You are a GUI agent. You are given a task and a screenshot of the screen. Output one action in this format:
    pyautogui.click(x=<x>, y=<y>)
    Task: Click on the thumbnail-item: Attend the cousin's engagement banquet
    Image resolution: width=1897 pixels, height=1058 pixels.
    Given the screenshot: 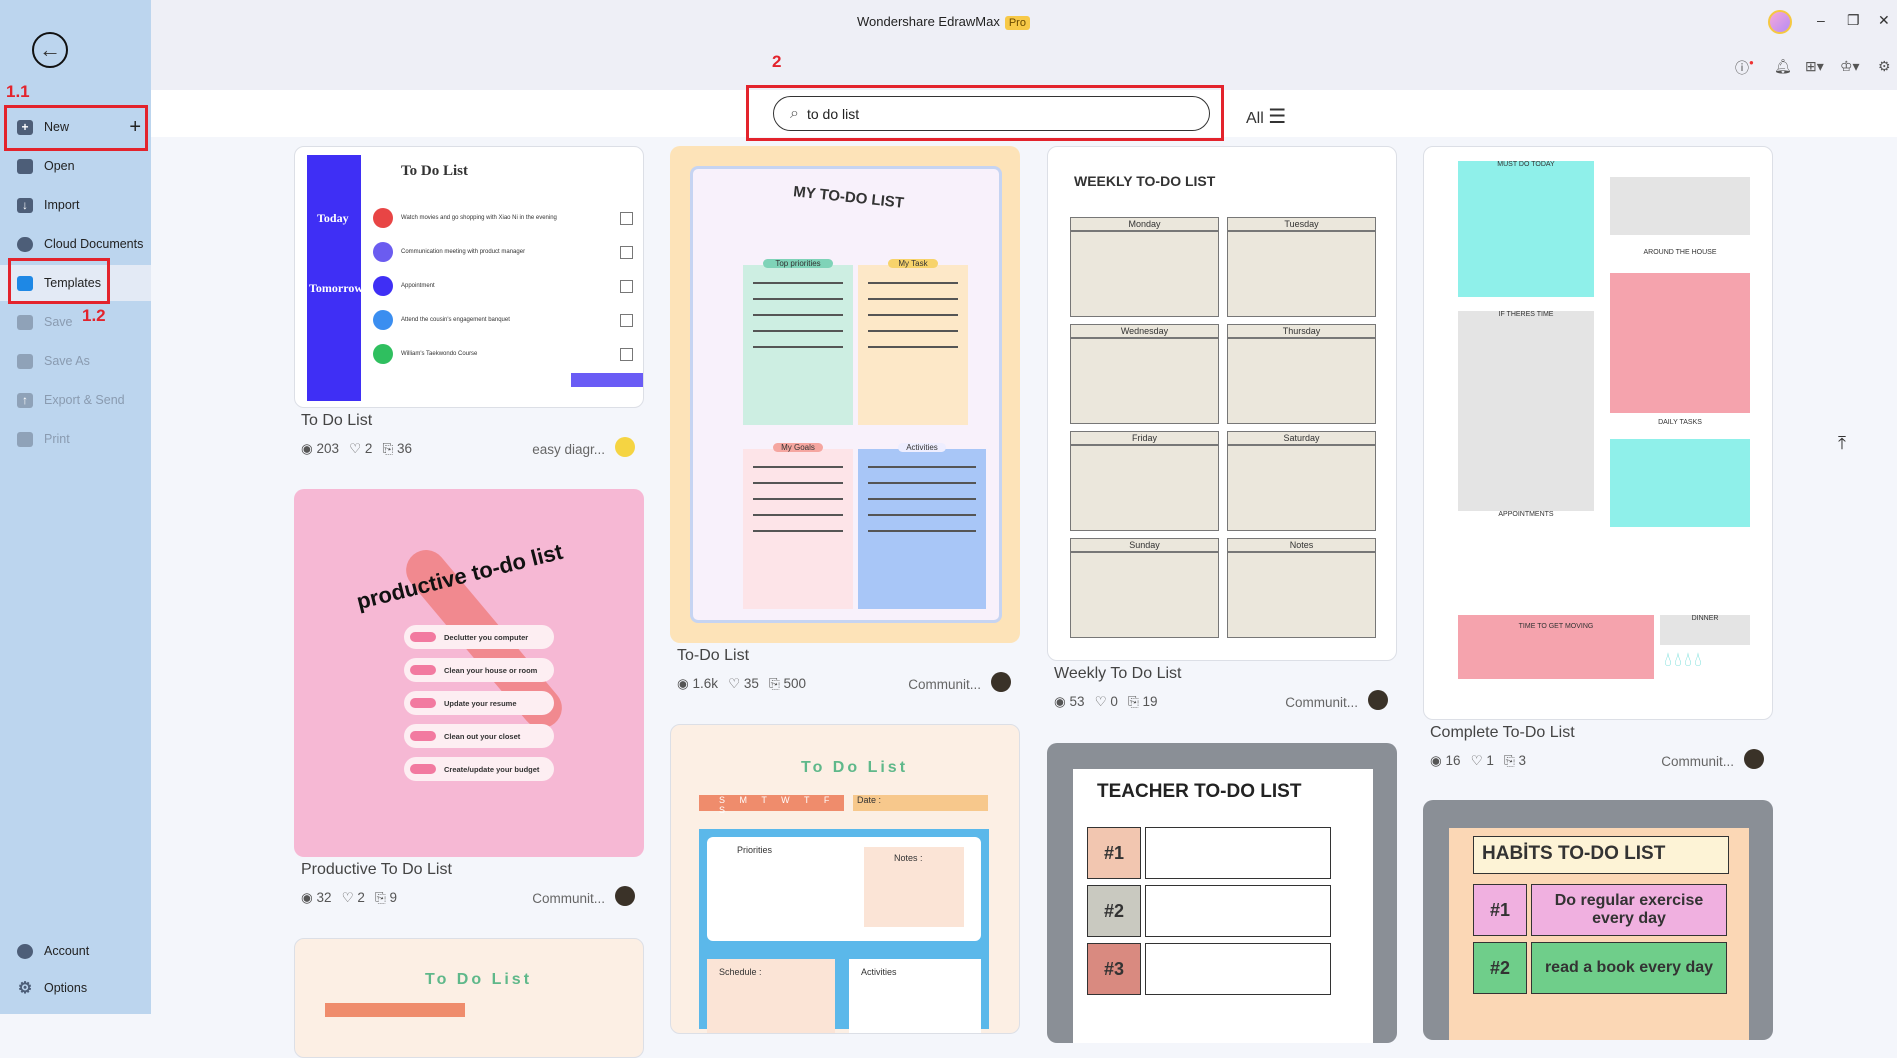 What is the action you would take?
    pyautogui.click(x=503, y=320)
    